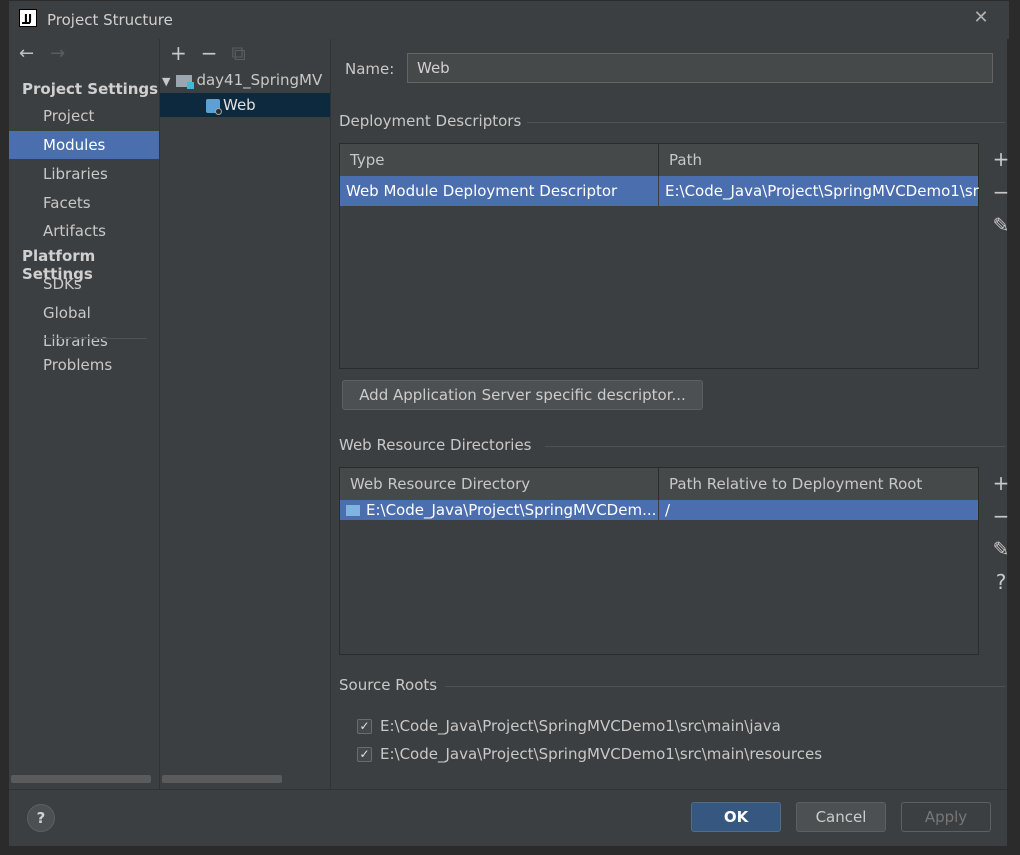 The width and height of the screenshot is (1020, 855). What do you see at coordinates (110, 20) in the screenshot?
I see `window-title: Project Structure` at bounding box center [110, 20].